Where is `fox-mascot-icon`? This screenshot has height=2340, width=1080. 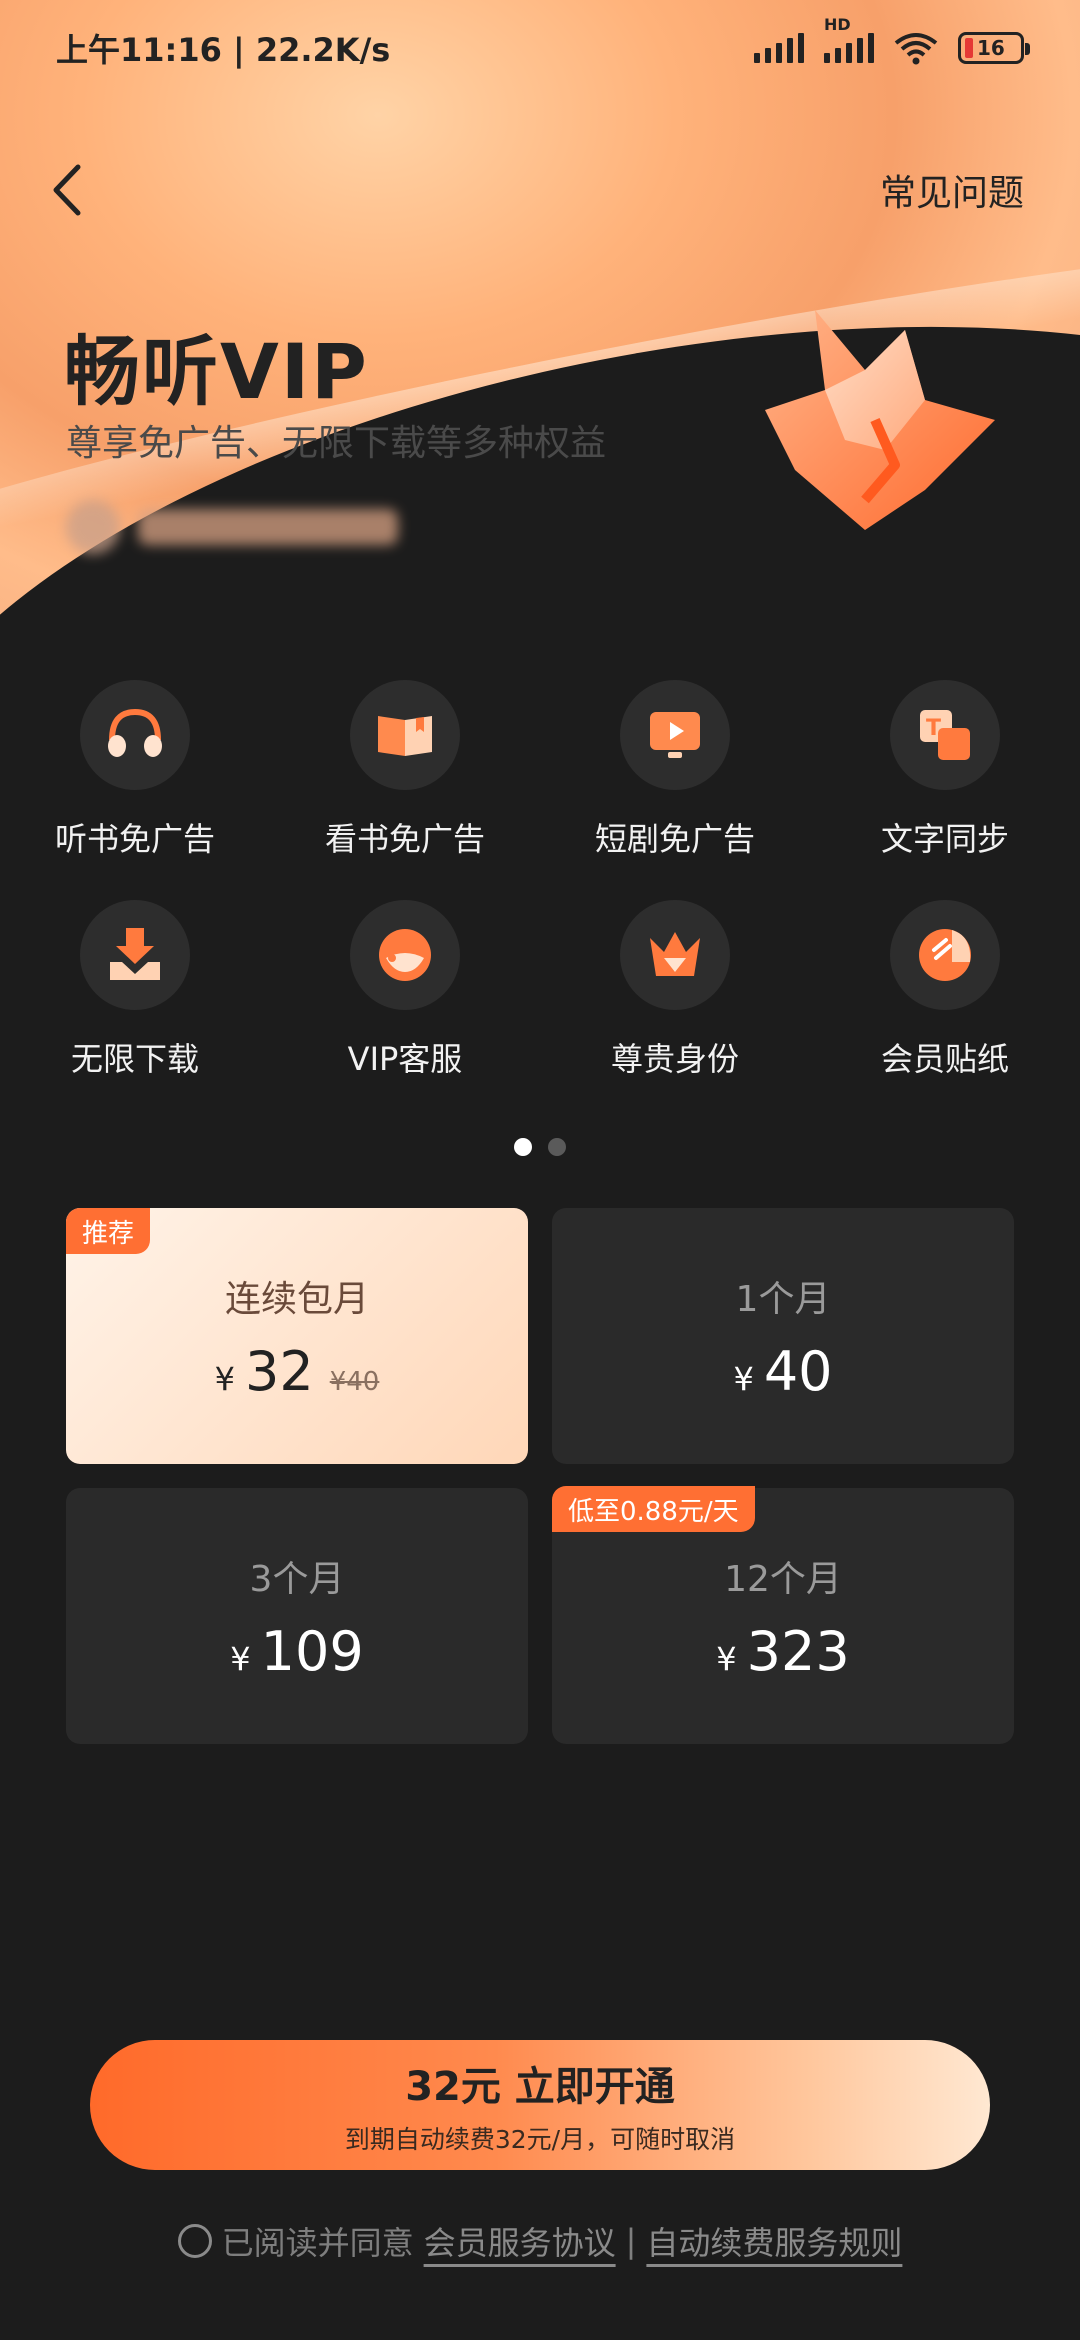
fox-mascot-icon is located at coordinates (880, 420).